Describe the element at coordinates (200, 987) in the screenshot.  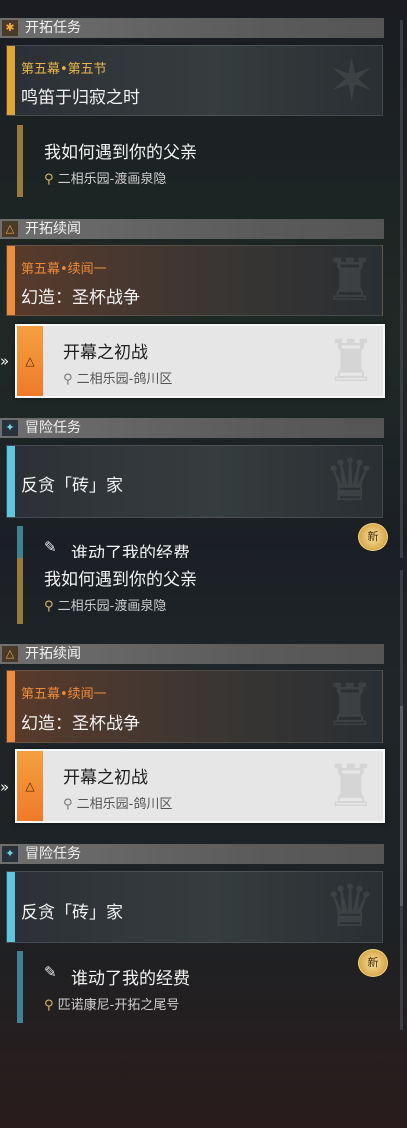
I see `quest-step-item: ✎ 谁动了我的经费 ⚲ 匹诺康尼-开拓之尾号` at that location.